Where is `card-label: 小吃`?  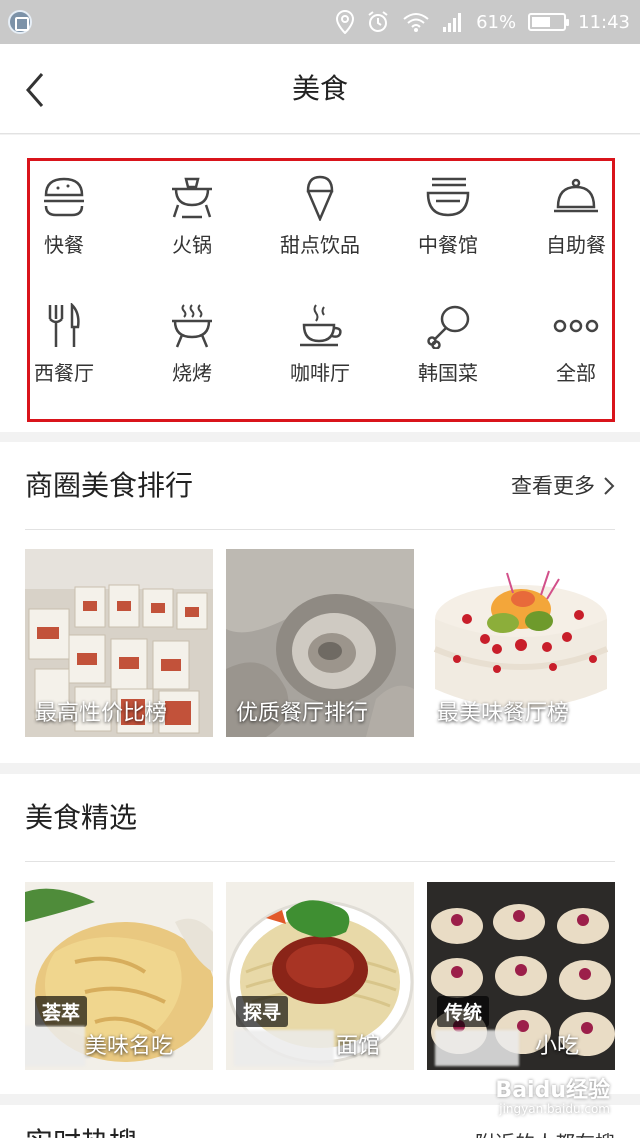 card-label: 小吃 is located at coordinates (557, 1046).